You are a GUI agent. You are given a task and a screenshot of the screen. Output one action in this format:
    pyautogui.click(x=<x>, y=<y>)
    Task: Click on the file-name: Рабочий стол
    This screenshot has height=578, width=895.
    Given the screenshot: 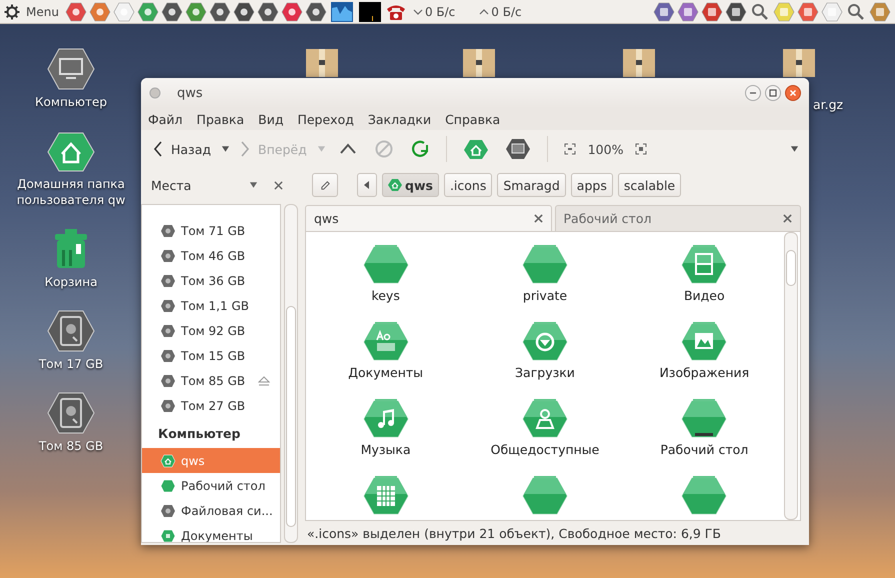 What is the action you would take?
    pyautogui.click(x=704, y=449)
    